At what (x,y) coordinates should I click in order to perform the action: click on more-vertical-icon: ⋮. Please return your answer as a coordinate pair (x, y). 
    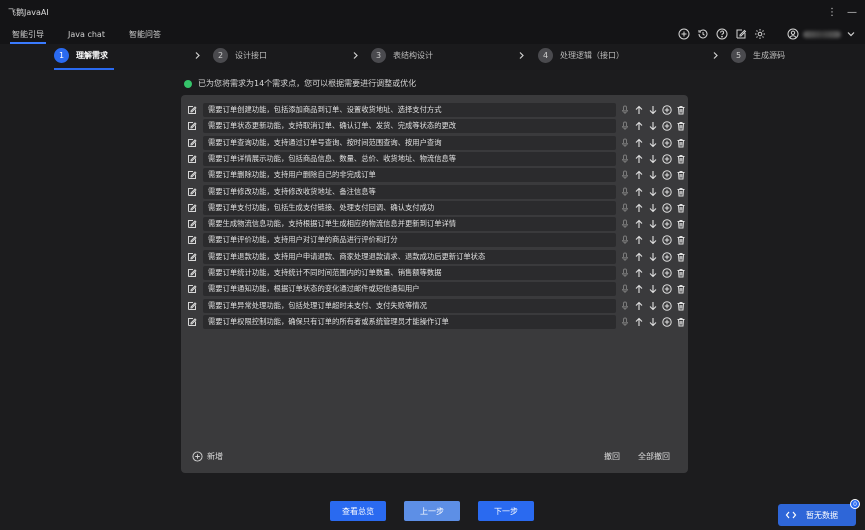
    Looking at the image, I should click on (832, 12).